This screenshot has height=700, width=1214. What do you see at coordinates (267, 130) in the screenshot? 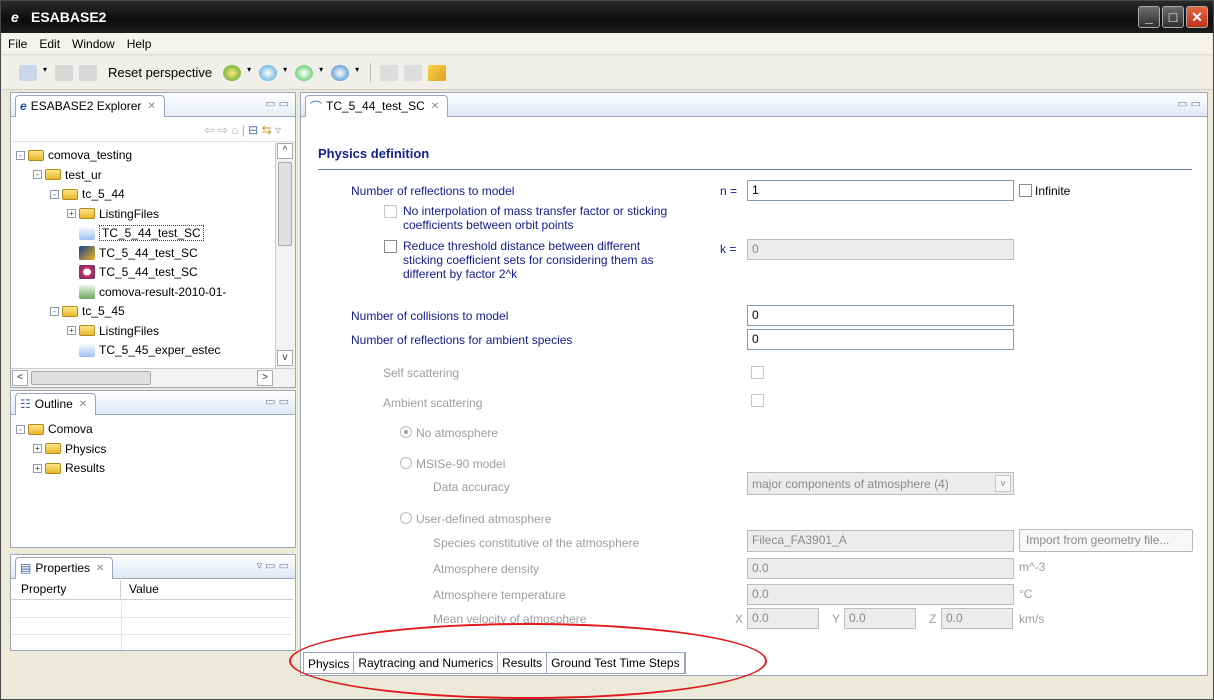
I see `link-editor-icon: ⇆` at bounding box center [267, 130].